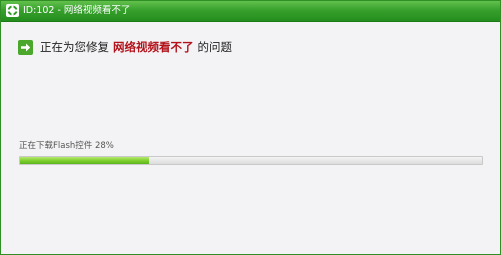  Describe the element at coordinates (215, 47) in the screenshot. I see `status-suffix: 的问题` at that location.